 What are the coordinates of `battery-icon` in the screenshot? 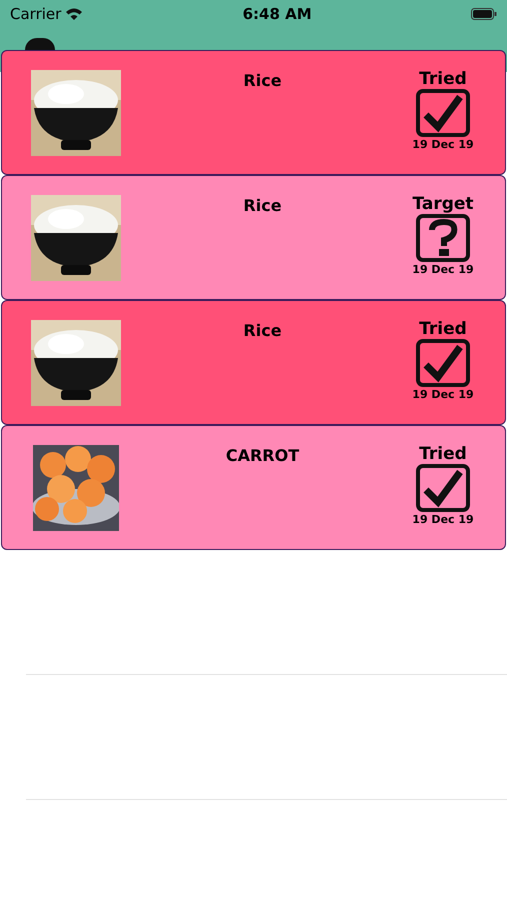 It's located at (483, 14).